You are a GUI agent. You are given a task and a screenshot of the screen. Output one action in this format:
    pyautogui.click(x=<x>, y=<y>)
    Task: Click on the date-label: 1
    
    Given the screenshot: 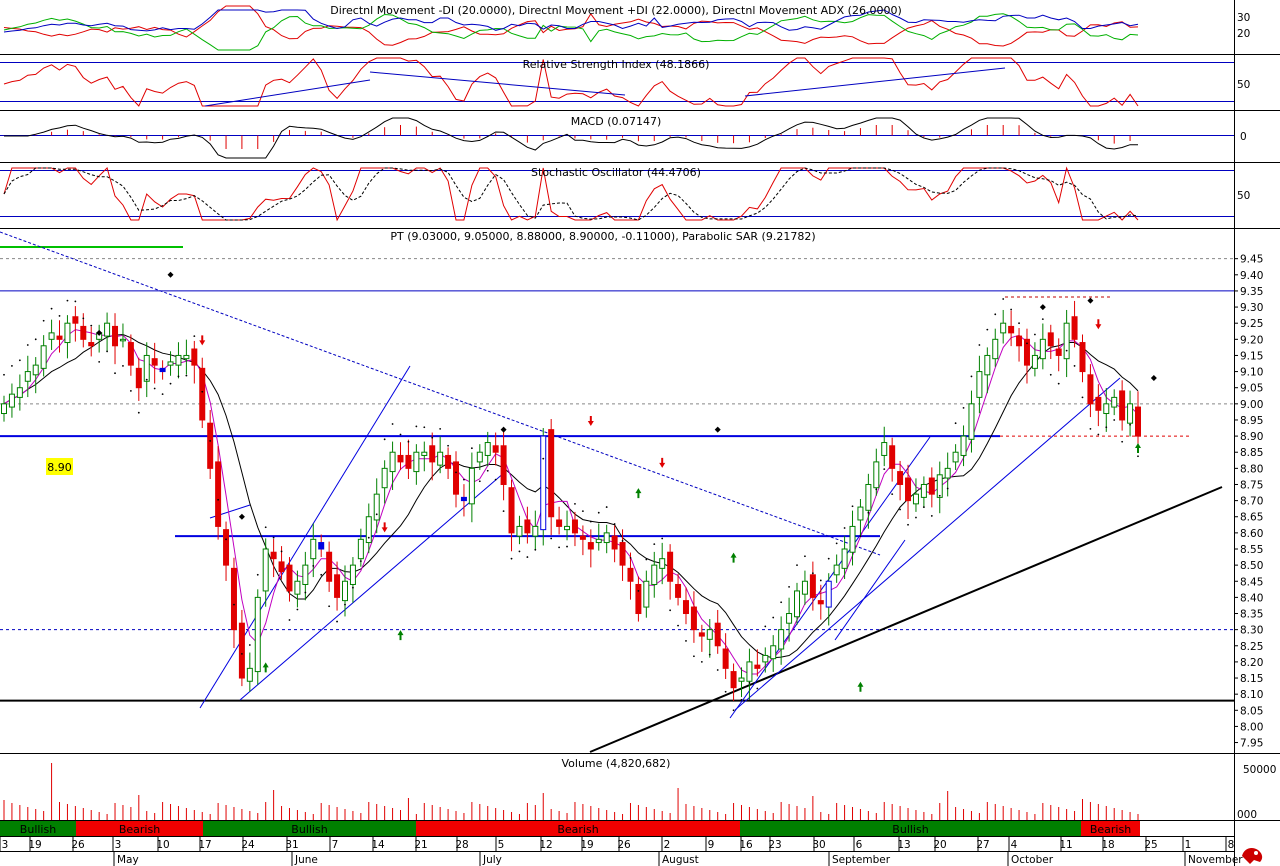 What is the action you would take?
    pyautogui.click(x=1188, y=845)
    